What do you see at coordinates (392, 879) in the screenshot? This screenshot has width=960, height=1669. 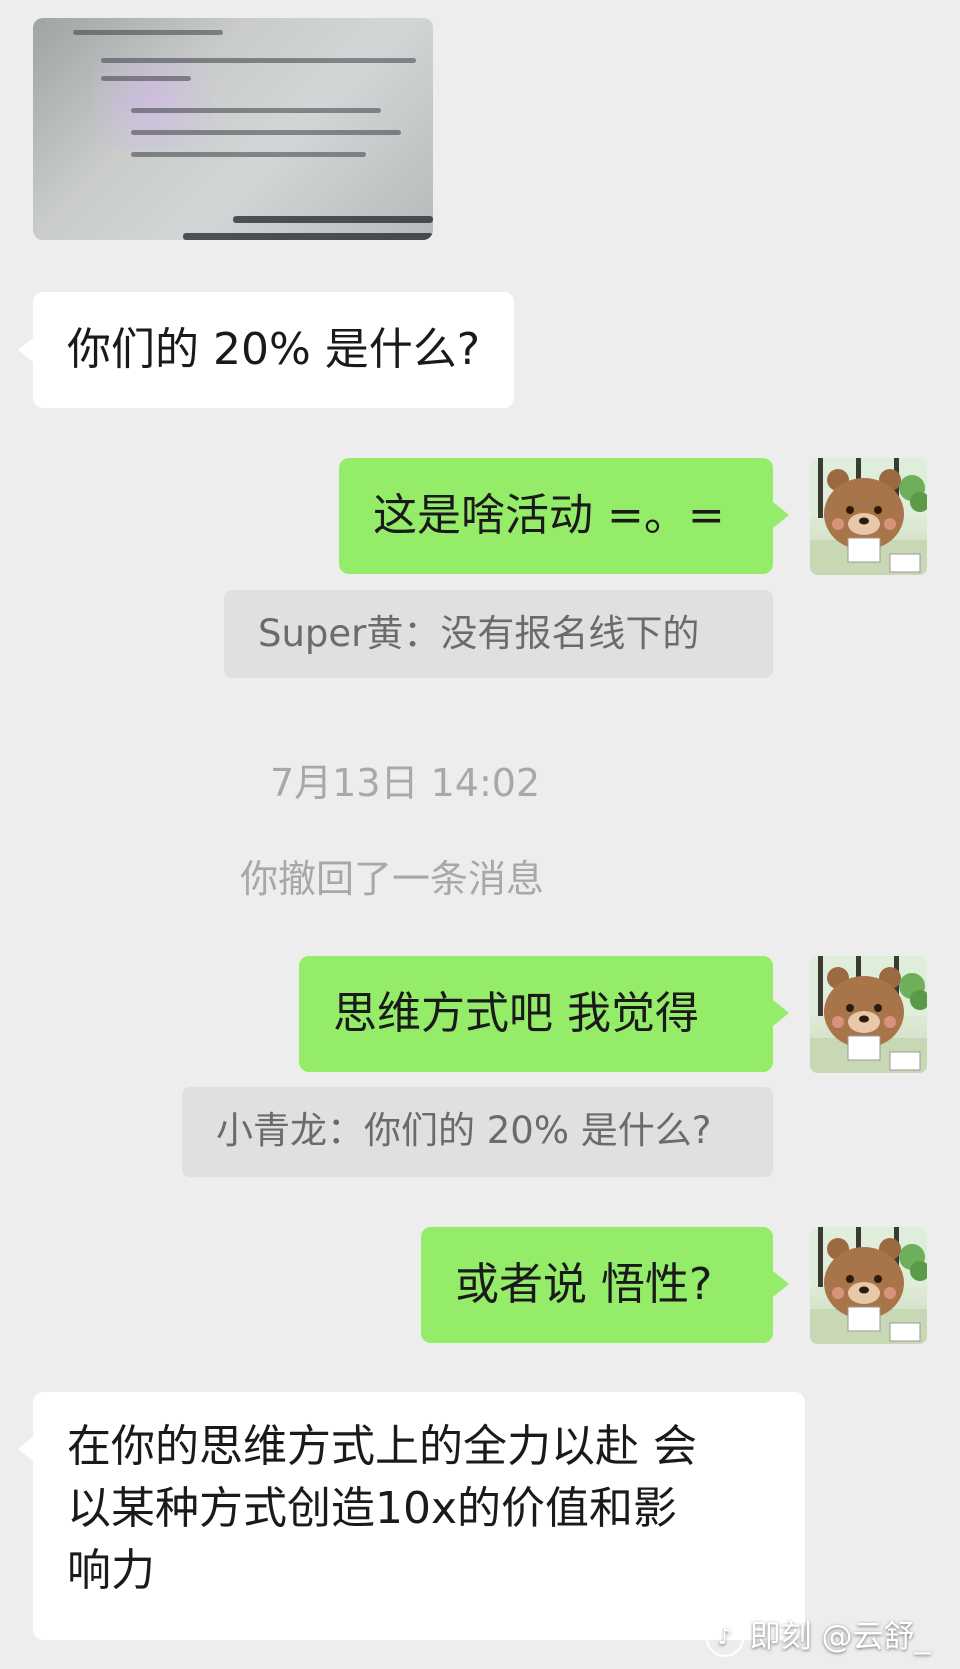 I see `recalled-notice: 你撤回了一条消息` at bounding box center [392, 879].